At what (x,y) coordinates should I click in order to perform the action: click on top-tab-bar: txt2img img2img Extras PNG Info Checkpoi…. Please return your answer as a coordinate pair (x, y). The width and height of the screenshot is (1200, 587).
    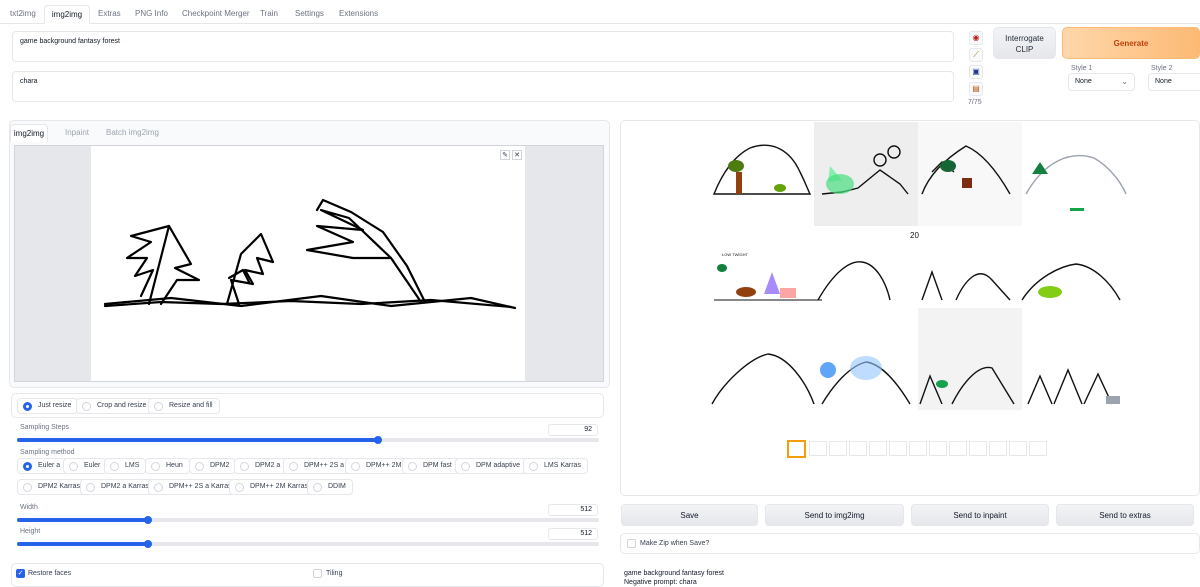
    Looking at the image, I should click on (600, 12).